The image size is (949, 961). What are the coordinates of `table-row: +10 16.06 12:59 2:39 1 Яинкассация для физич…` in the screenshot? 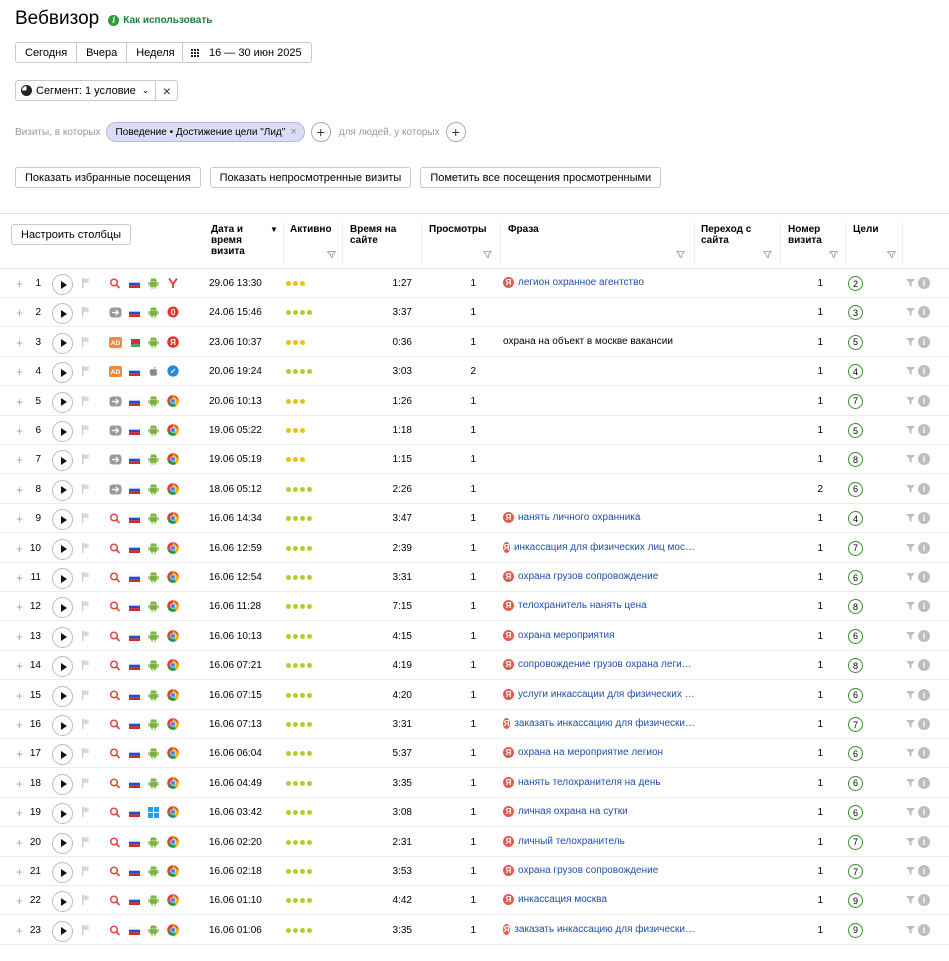 It's located at (474, 548).